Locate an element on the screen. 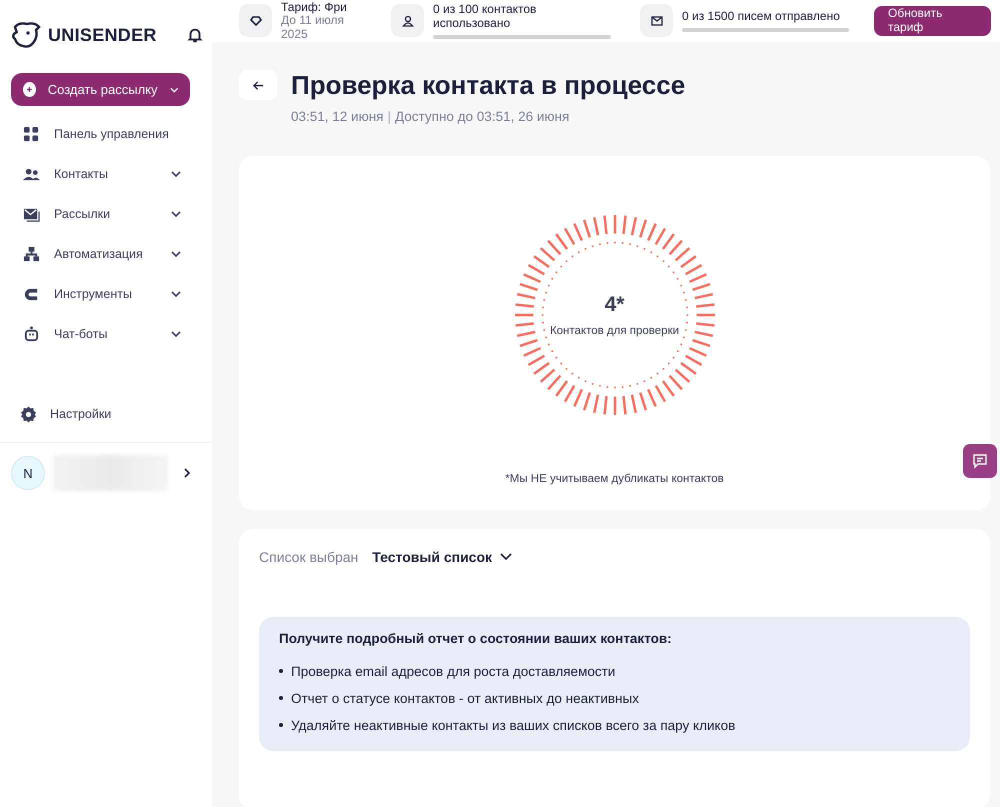  grid-icon is located at coordinates (31, 134).